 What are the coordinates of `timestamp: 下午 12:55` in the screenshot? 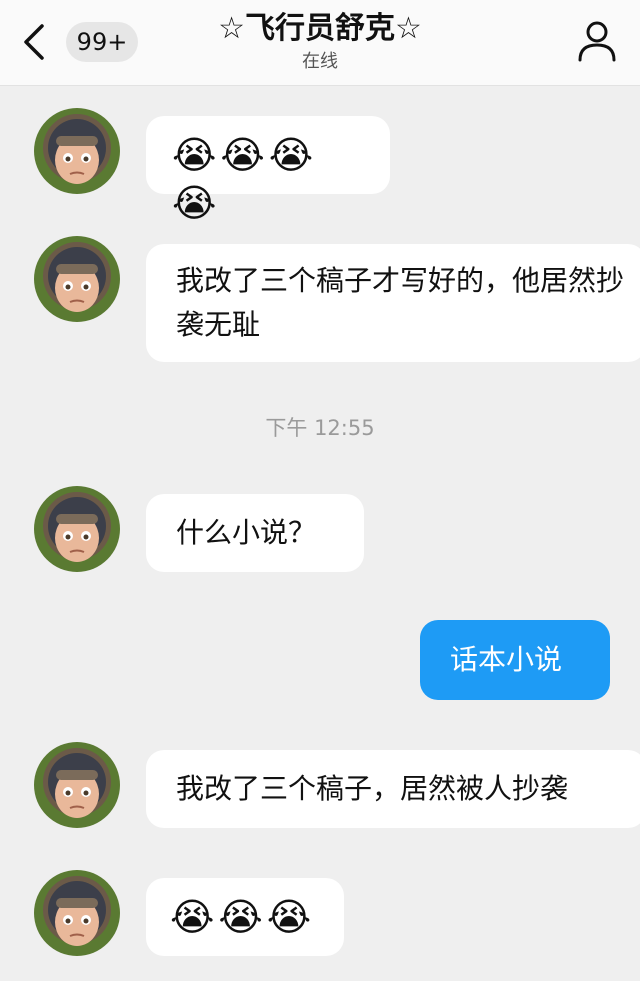 It's located at (320, 428).